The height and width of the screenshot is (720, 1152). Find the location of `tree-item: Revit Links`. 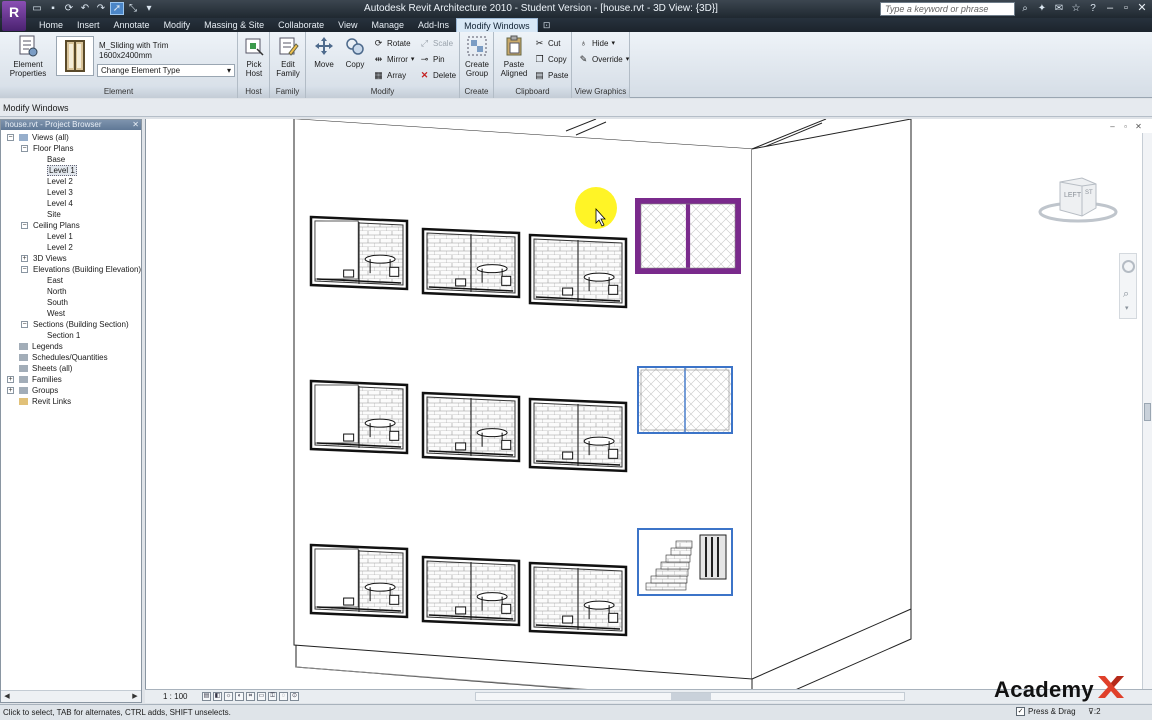

tree-item: Revit Links is located at coordinates (71, 401).